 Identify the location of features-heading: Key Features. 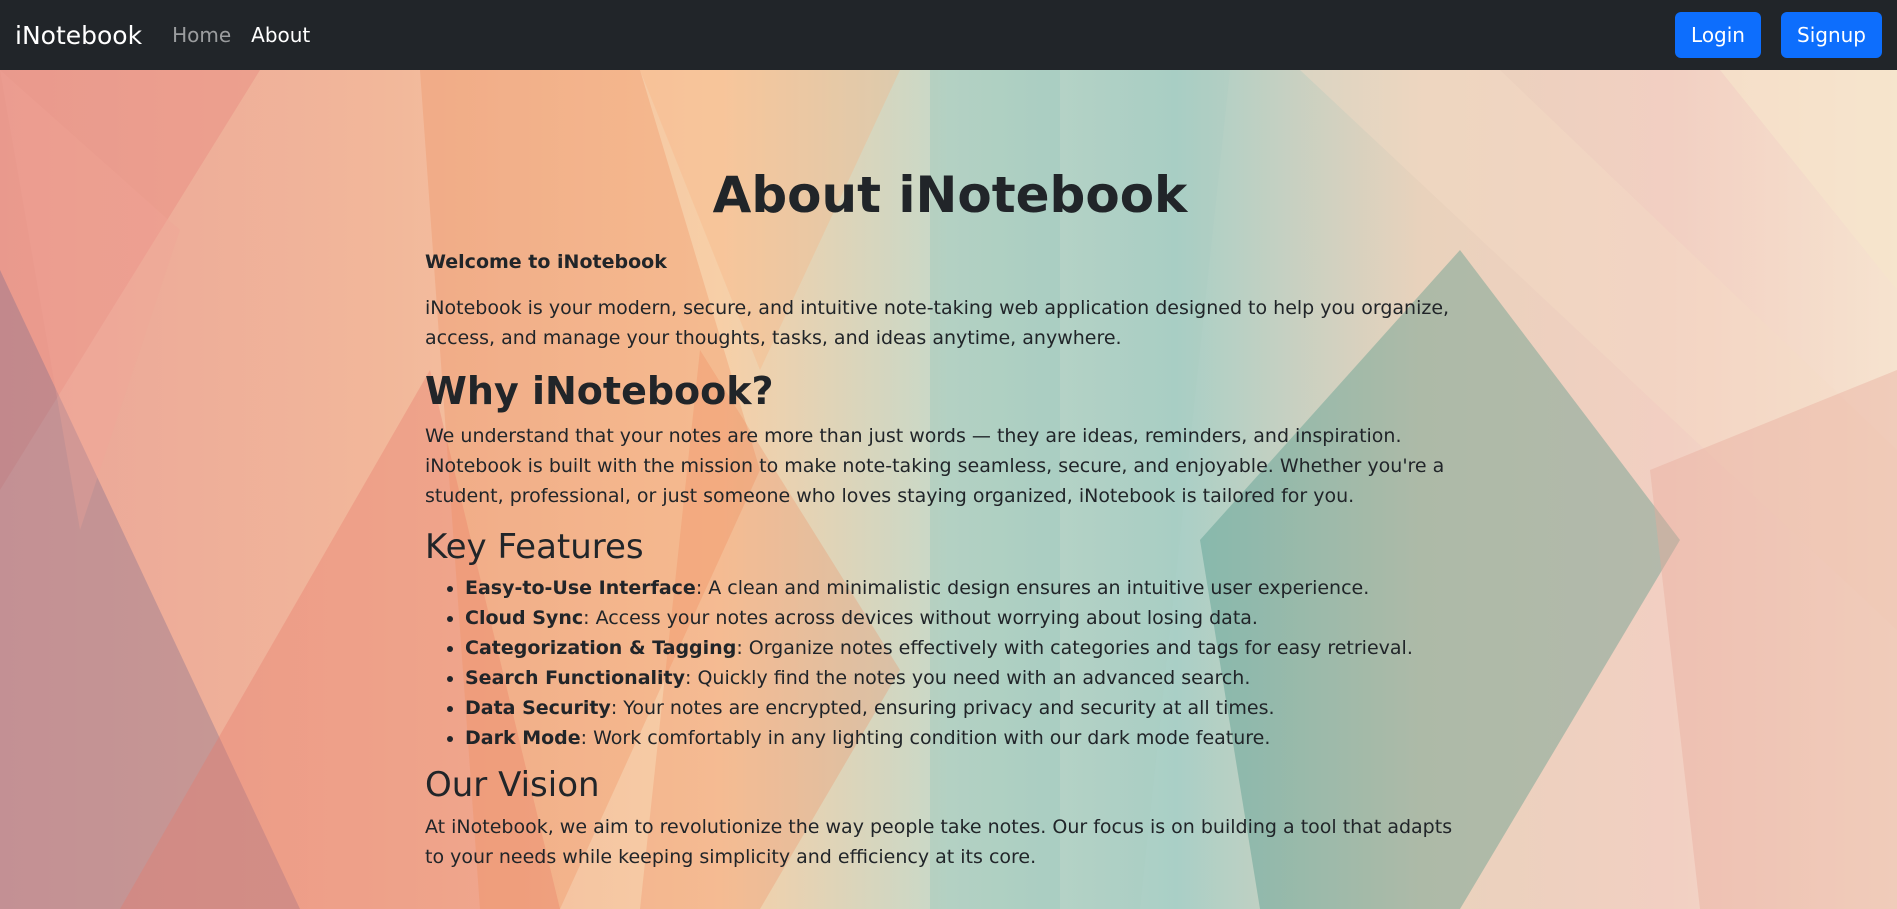
(534, 546).